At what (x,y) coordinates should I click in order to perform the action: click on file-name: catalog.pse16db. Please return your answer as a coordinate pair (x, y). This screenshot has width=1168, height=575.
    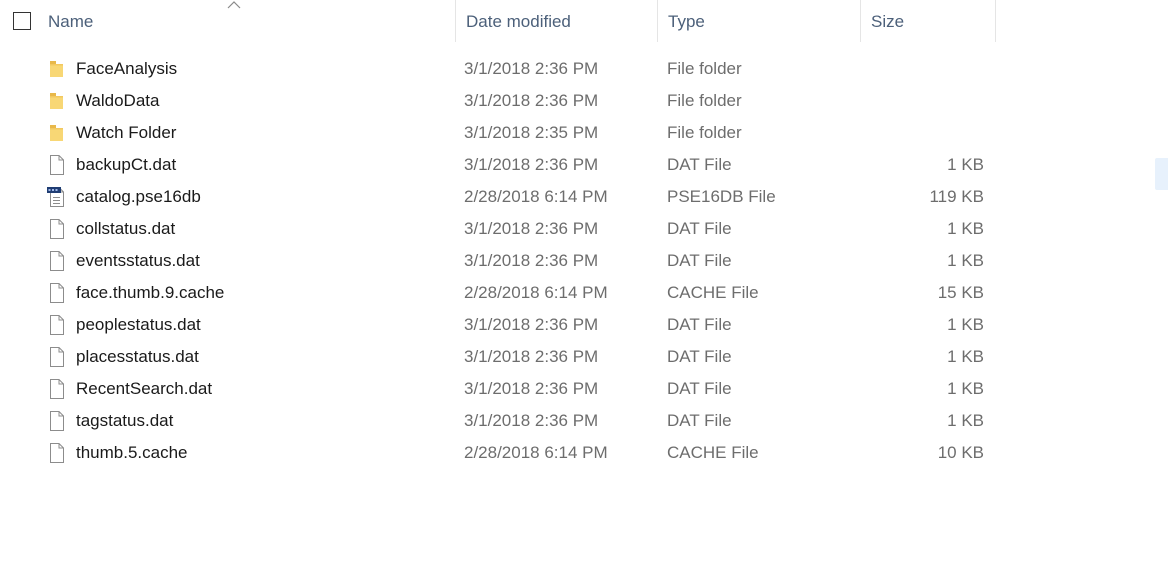
    Looking at the image, I should click on (138, 196).